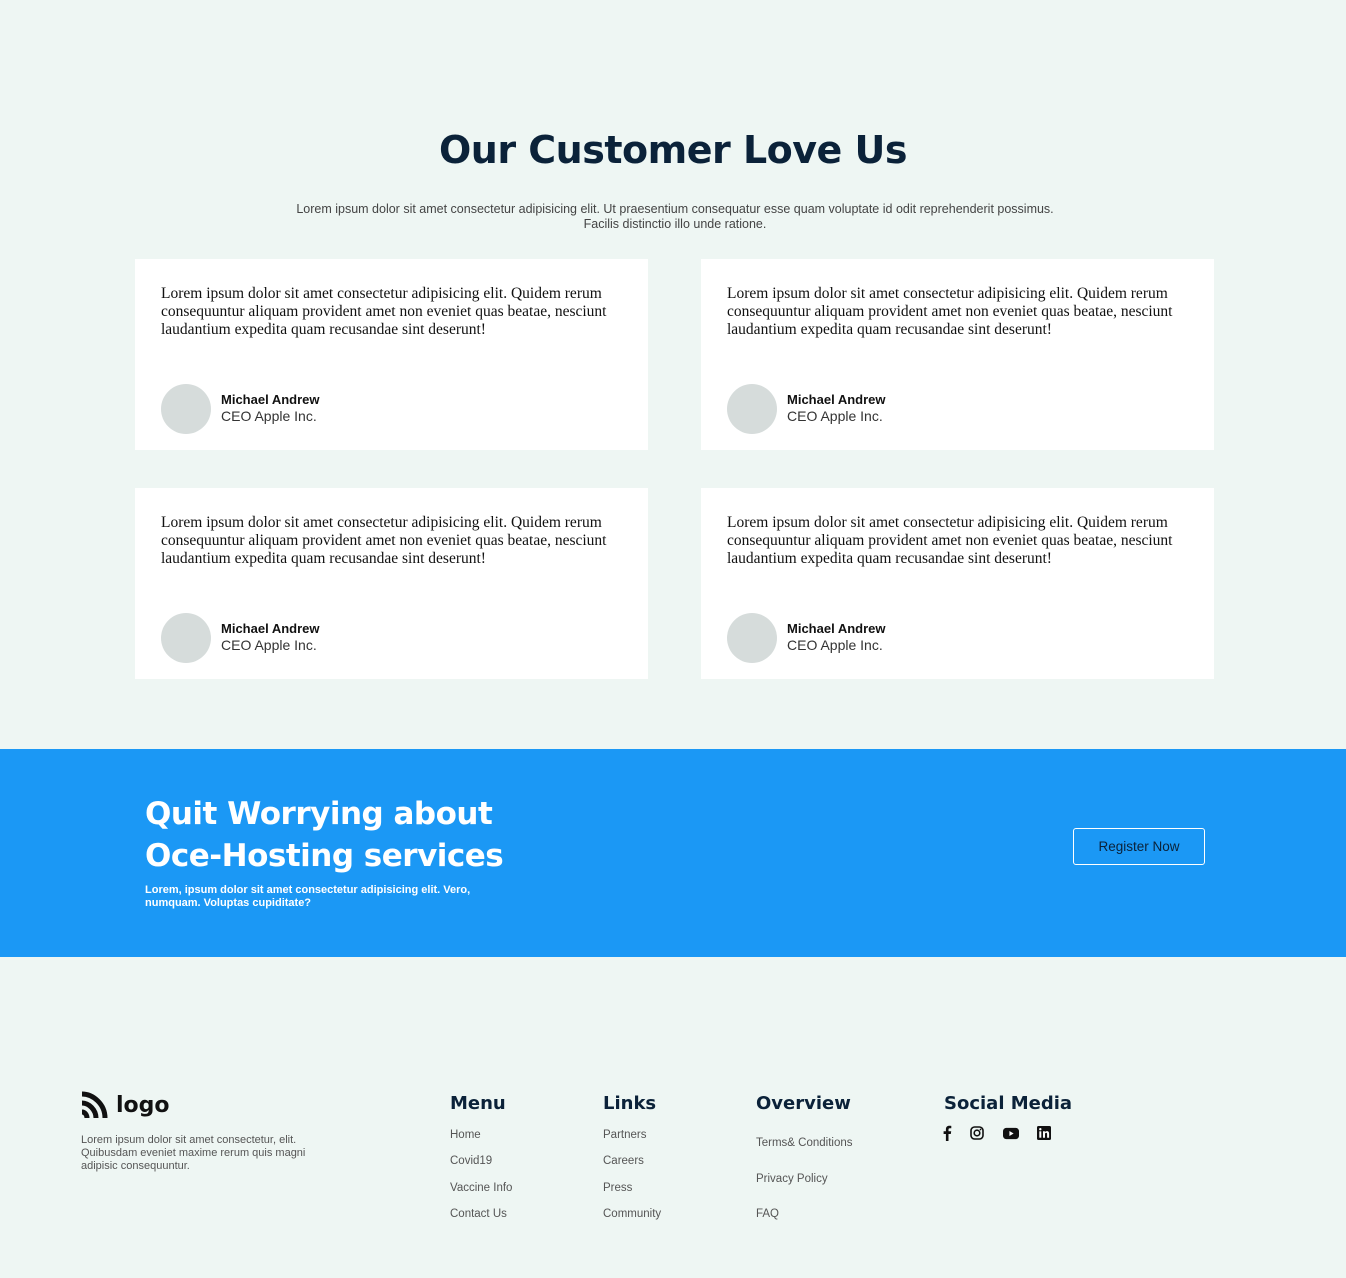  I want to click on linkedin-icon, so click(1044, 1133).